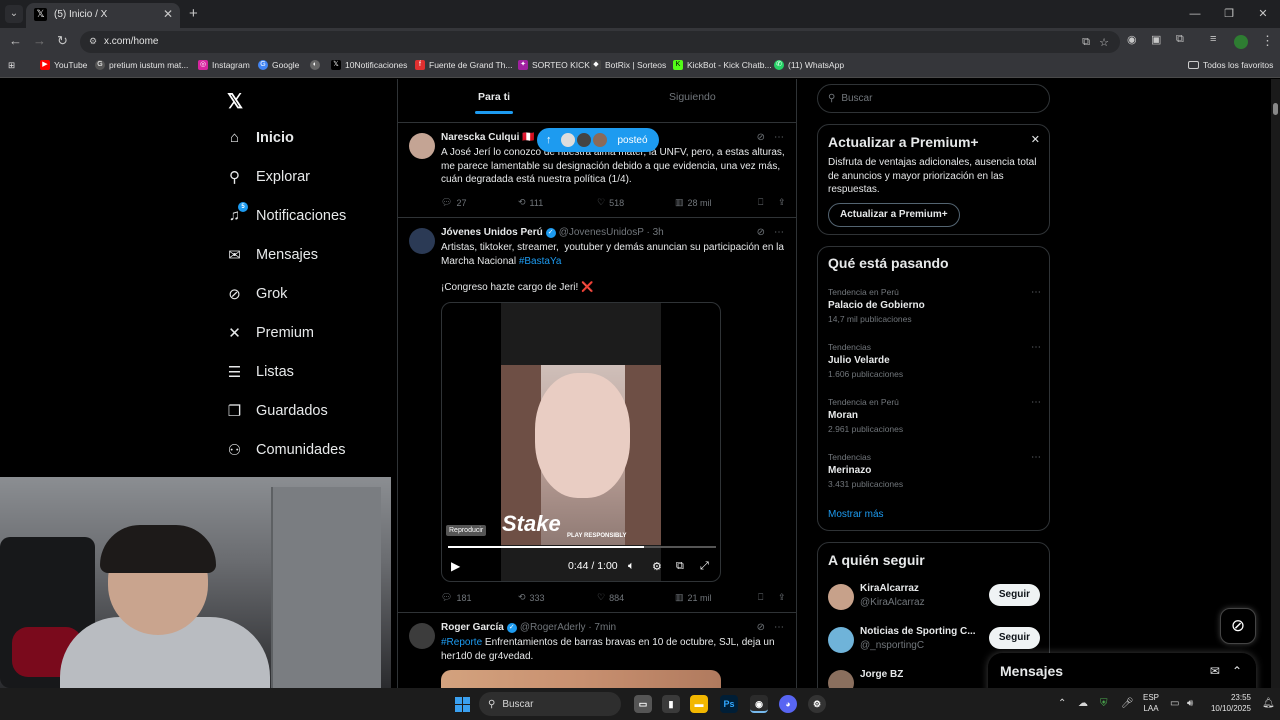  What do you see at coordinates (1230, 65) in the screenshot?
I see `all-bookmarks-folder: Todos los favoritos` at bounding box center [1230, 65].